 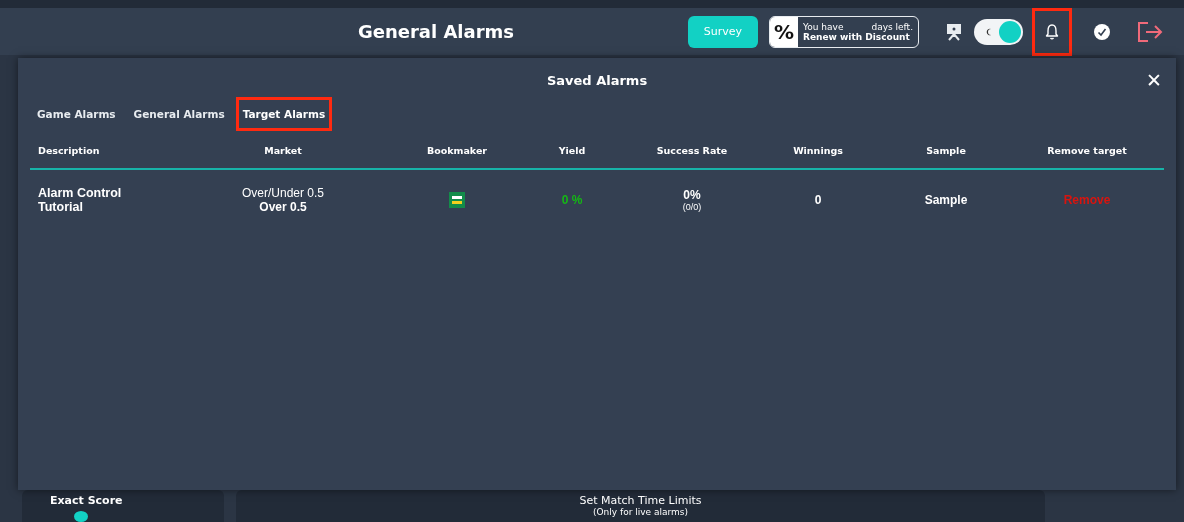 What do you see at coordinates (640, 512) in the screenshot?
I see `card-subtitle: (Only for live alarms)` at bounding box center [640, 512].